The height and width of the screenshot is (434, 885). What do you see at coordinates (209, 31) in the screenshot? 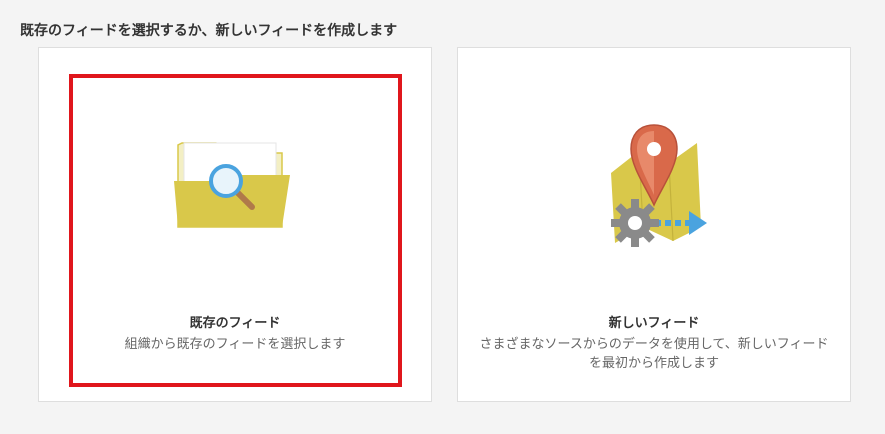
I see `page-prompt: 既存のフィードを選択するか、新しいフィードを作成します` at bounding box center [209, 31].